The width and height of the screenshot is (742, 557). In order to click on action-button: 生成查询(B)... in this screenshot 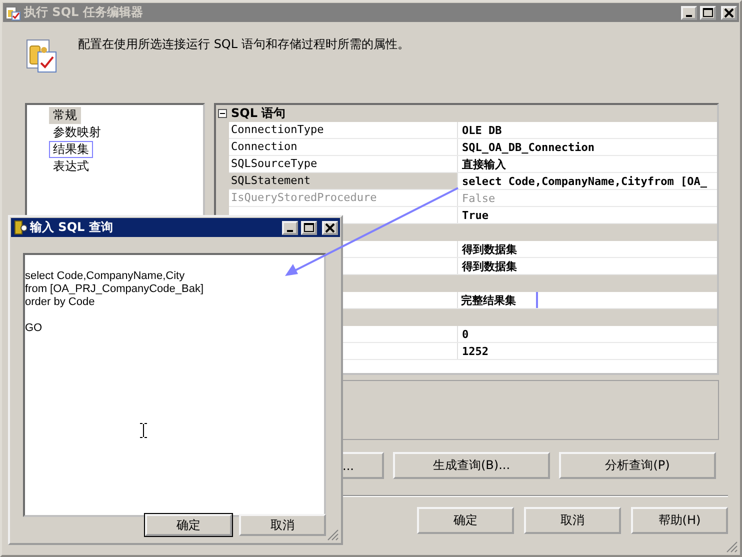, I will do `click(471, 465)`.